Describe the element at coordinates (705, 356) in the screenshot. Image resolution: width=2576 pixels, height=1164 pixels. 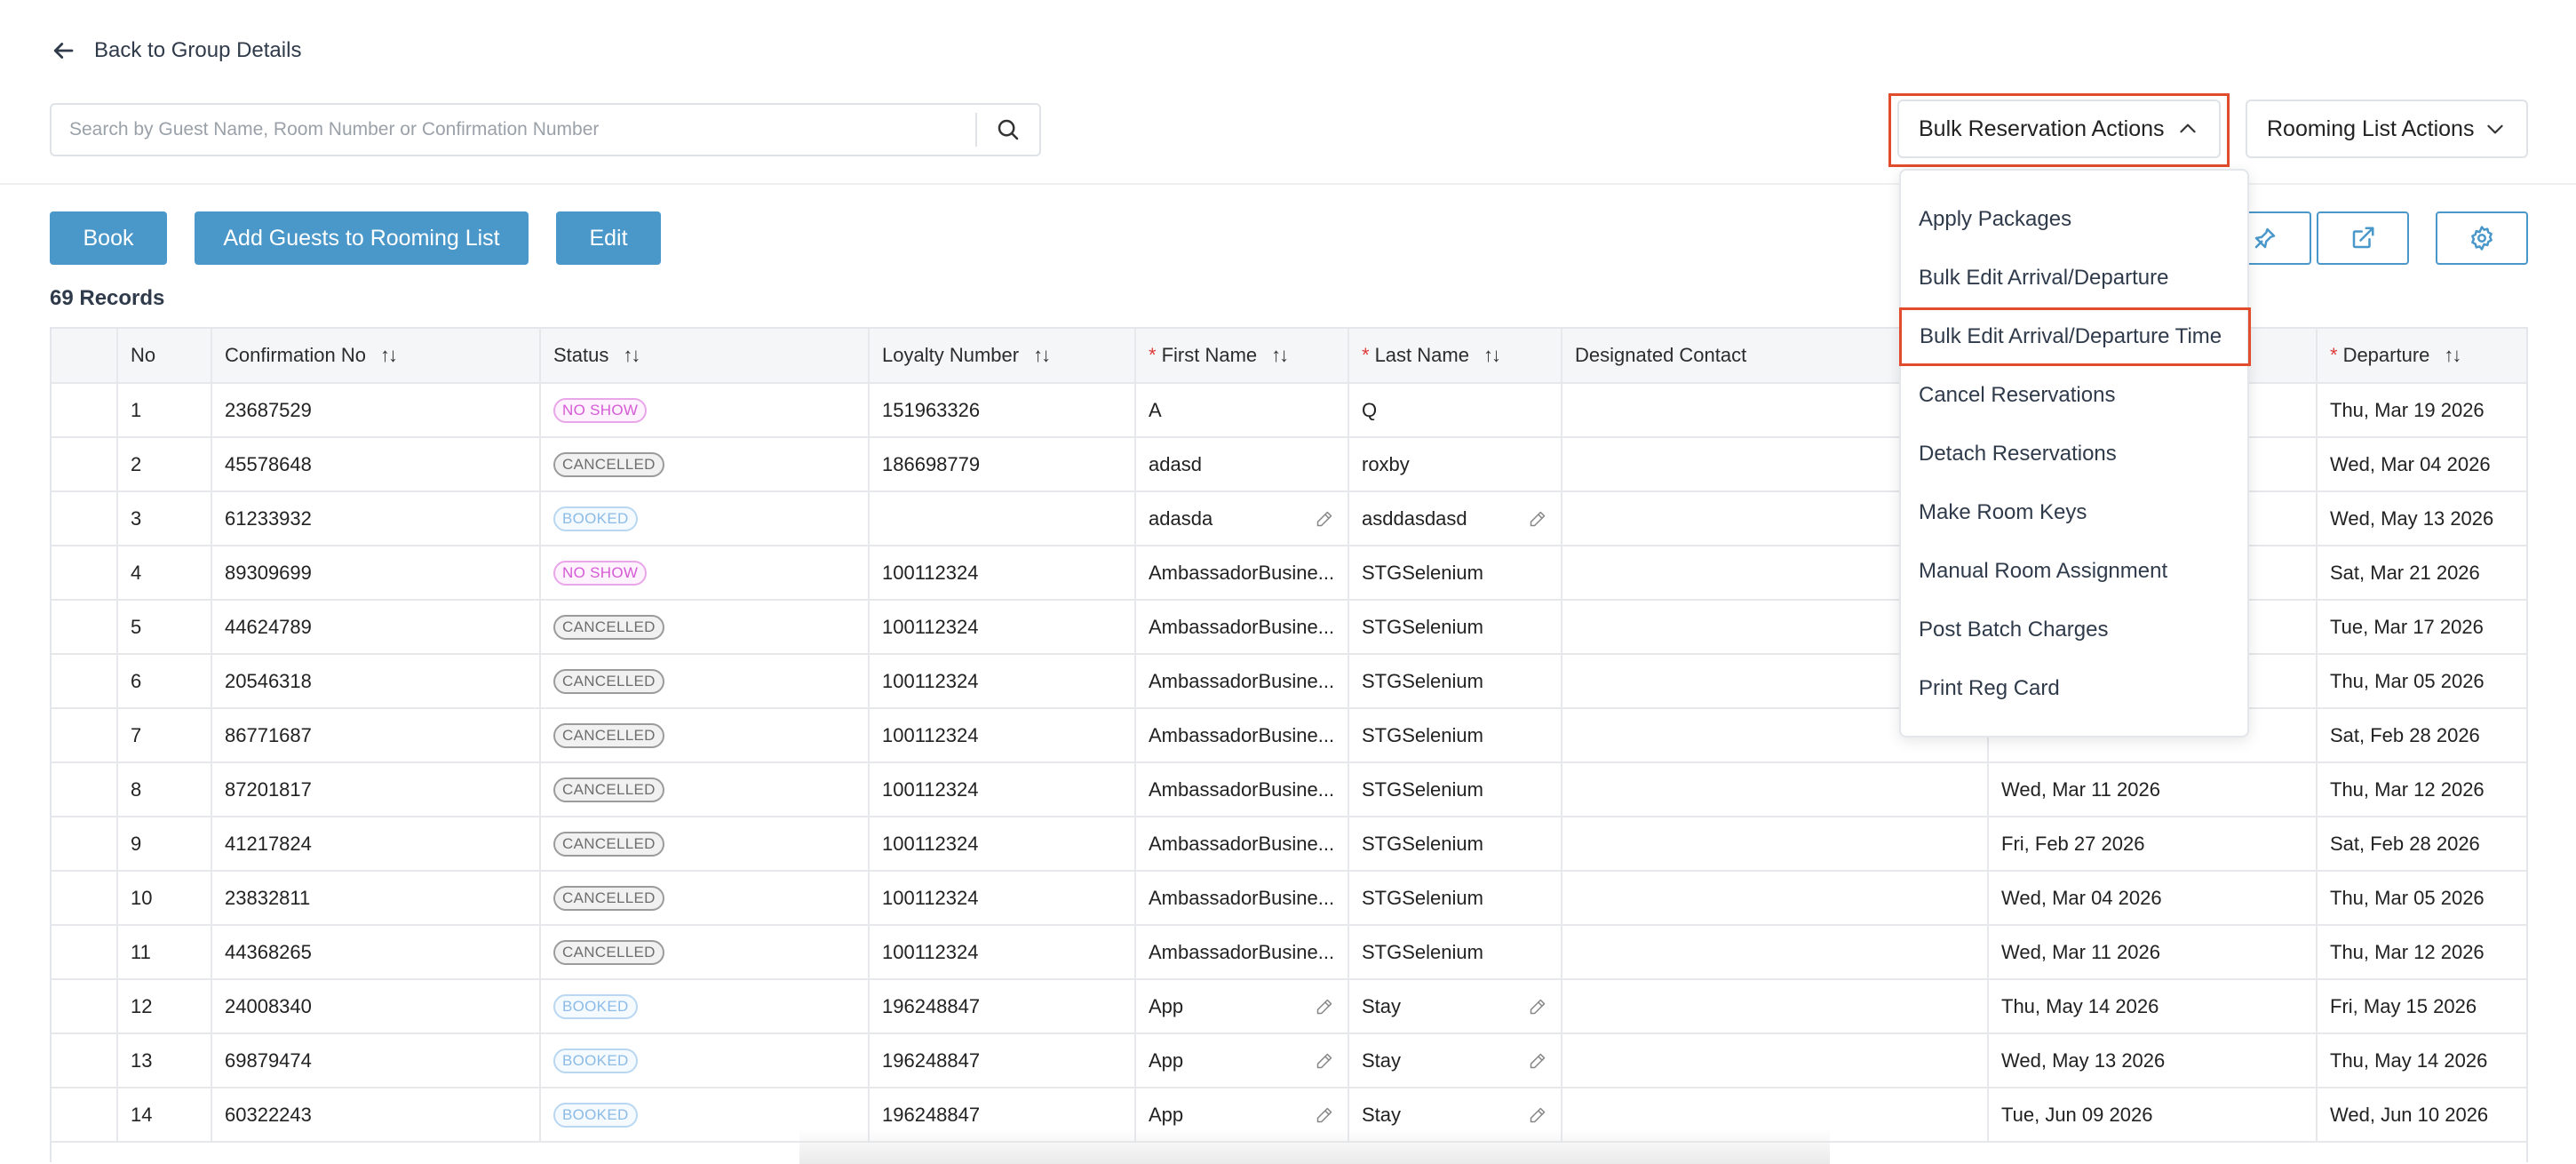
I see `column-header-status: Status ↑↓` at that location.